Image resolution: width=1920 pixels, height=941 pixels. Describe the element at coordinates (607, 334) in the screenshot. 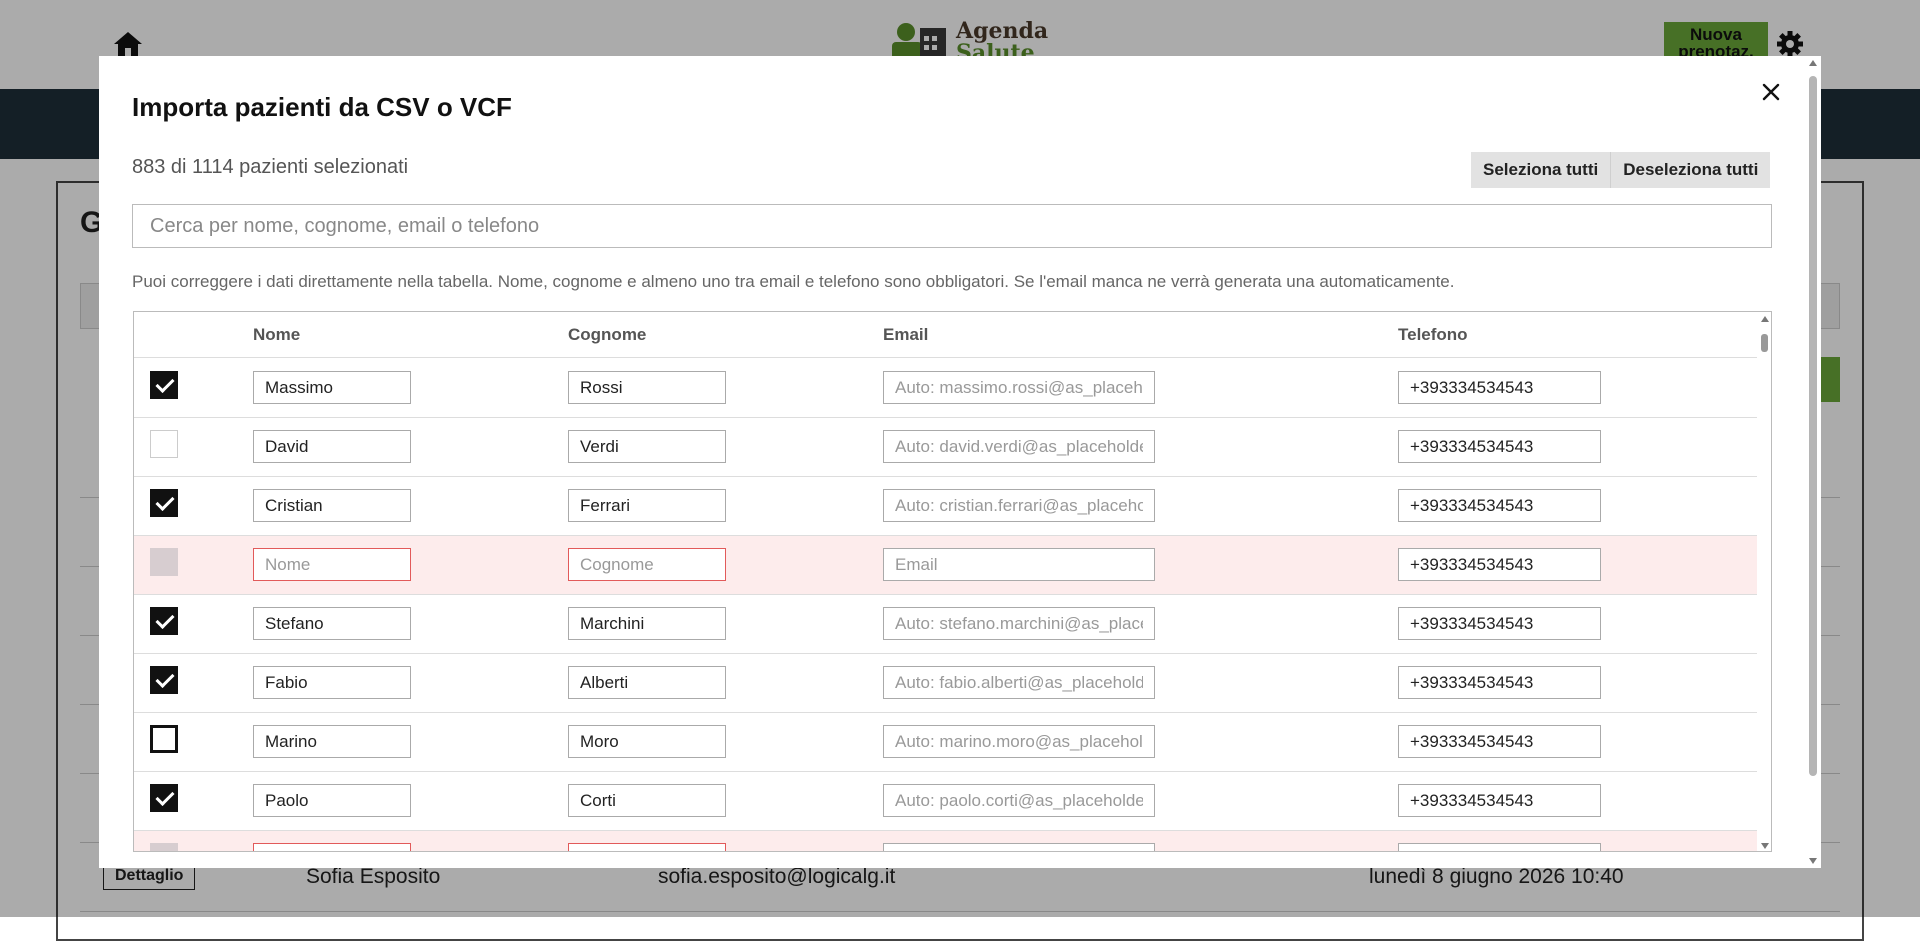

I see `column-header-cognome: Cognome` at that location.